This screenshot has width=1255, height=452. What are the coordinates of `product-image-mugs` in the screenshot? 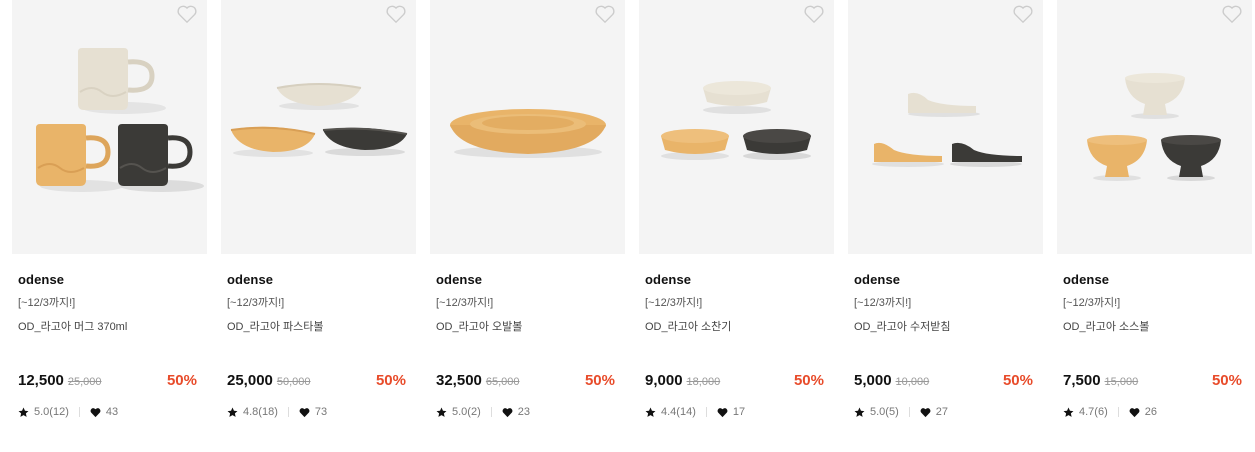 It's located at (120, 120).